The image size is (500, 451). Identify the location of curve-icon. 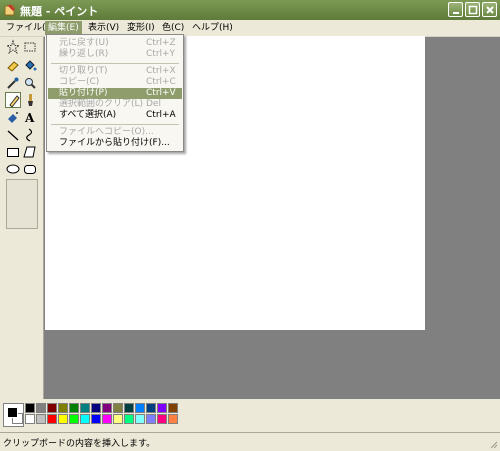
(29, 135).